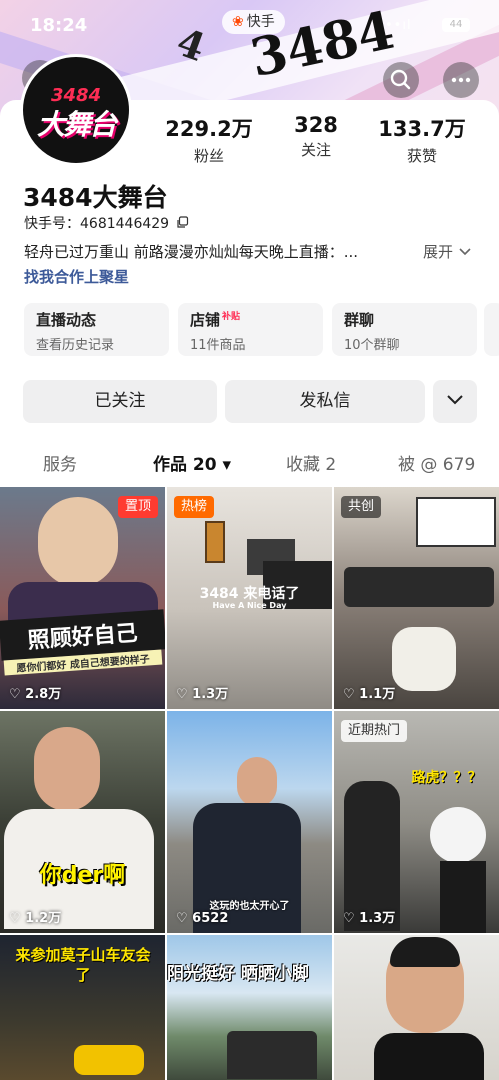 This screenshot has width=499, height=1080. I want to click on box-title: 直播动态, so click(66, 320).